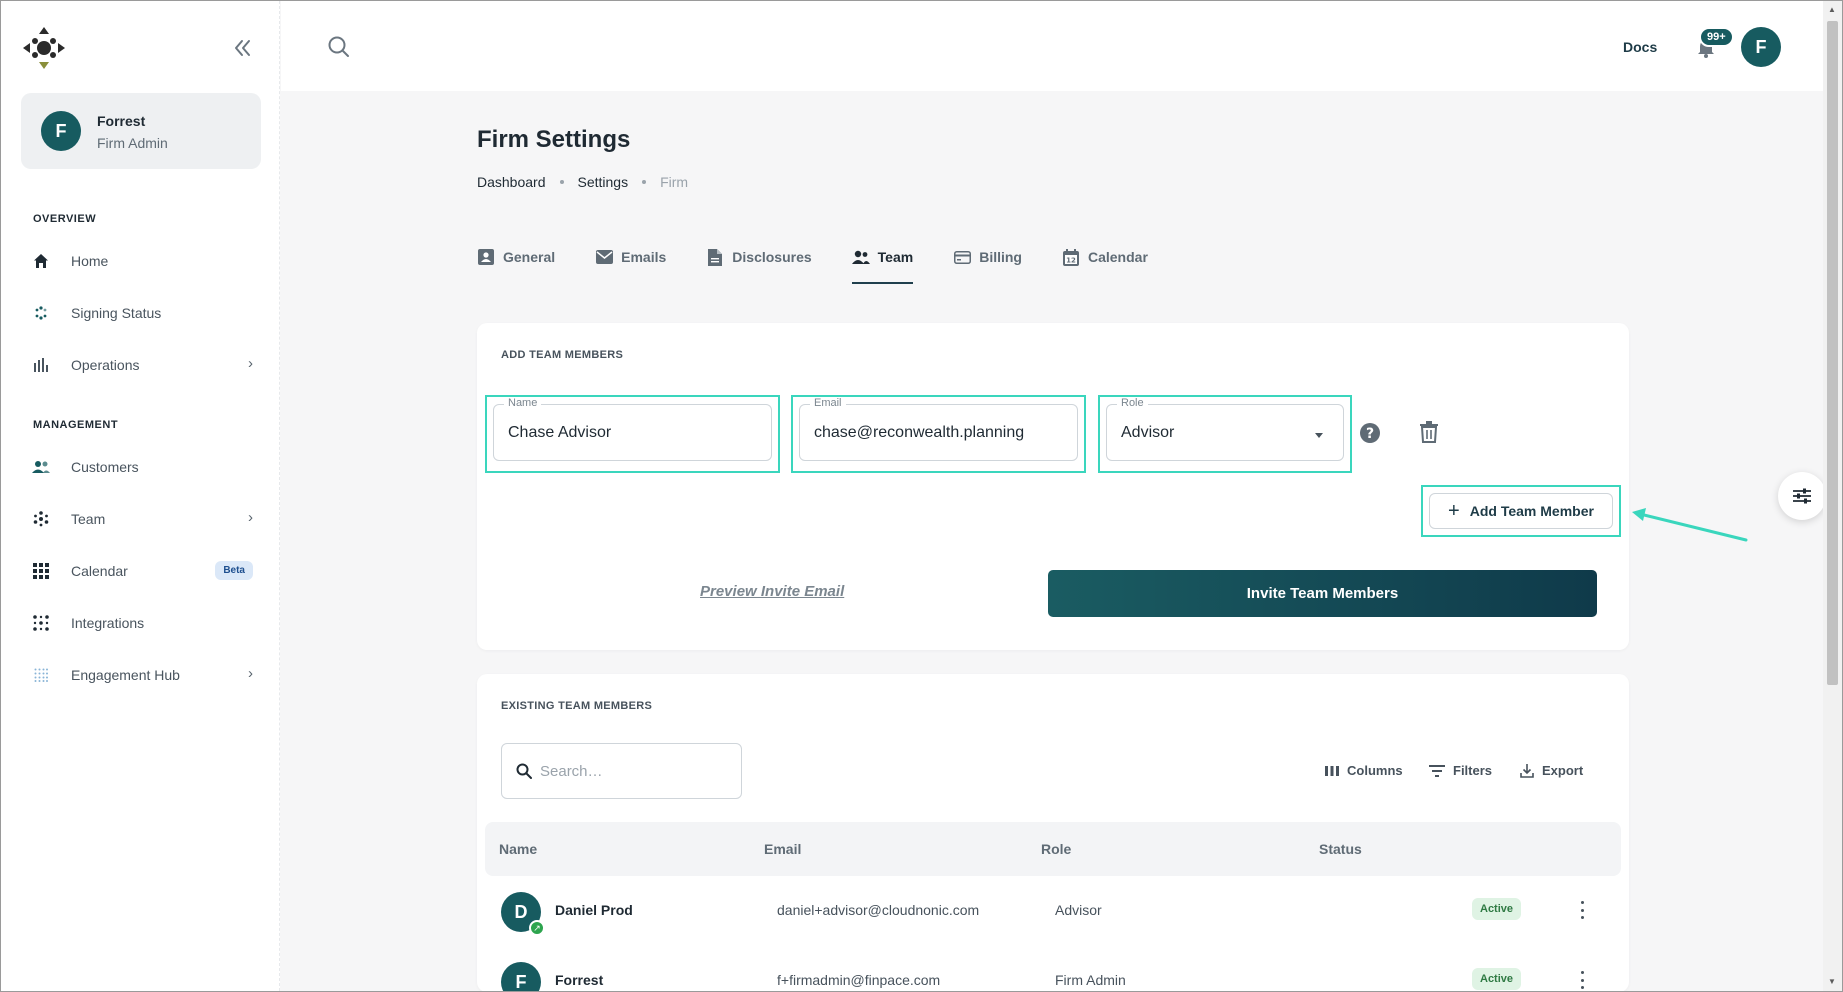  What do you see at coordinates (65, 219) in the screenshot?
I see `overview-section-label: OVERVIEW` at bounding box center [65, 219].